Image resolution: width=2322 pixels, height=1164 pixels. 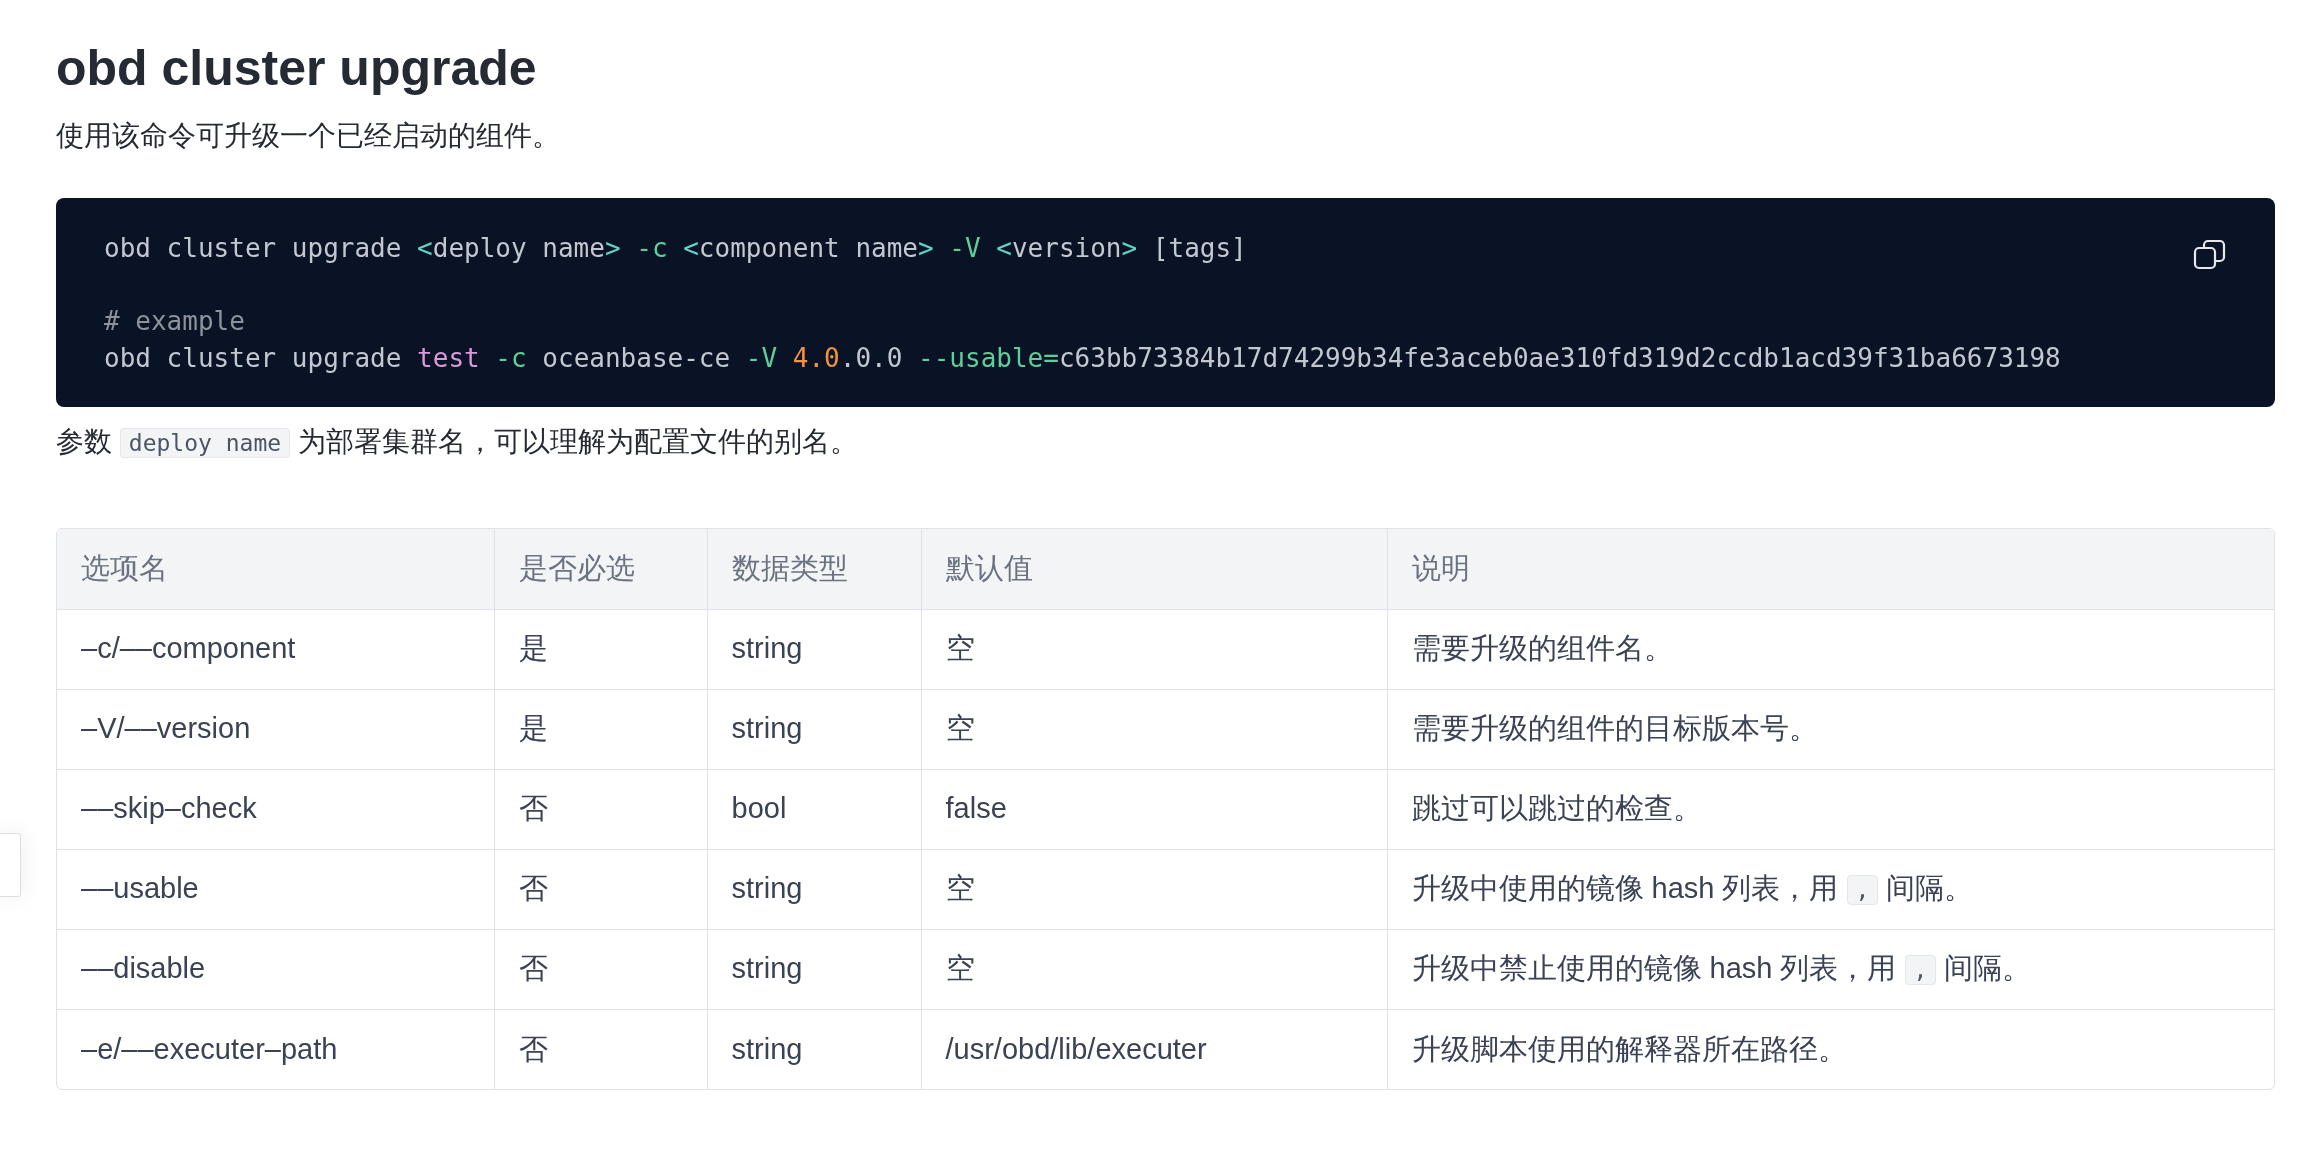 I want to click on table-cell: –e/––executer–path, so click(x=275, y=1049).